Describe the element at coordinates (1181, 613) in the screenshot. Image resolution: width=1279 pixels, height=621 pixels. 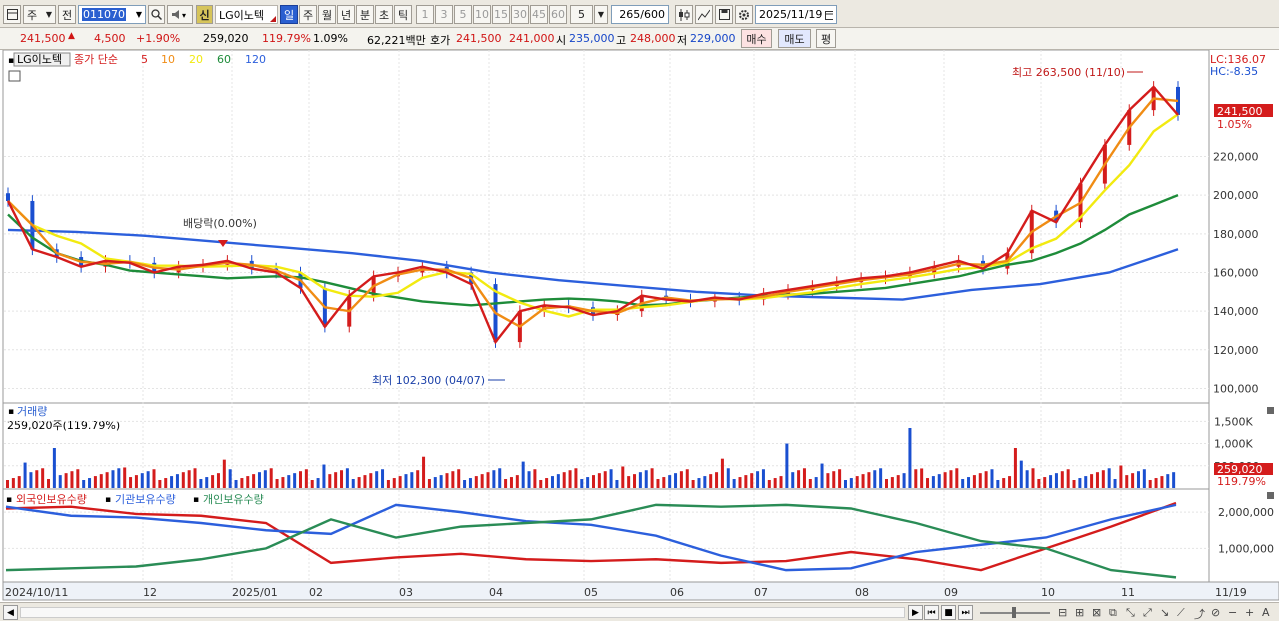
I see `tool-h-icon: ⟋` at that location.